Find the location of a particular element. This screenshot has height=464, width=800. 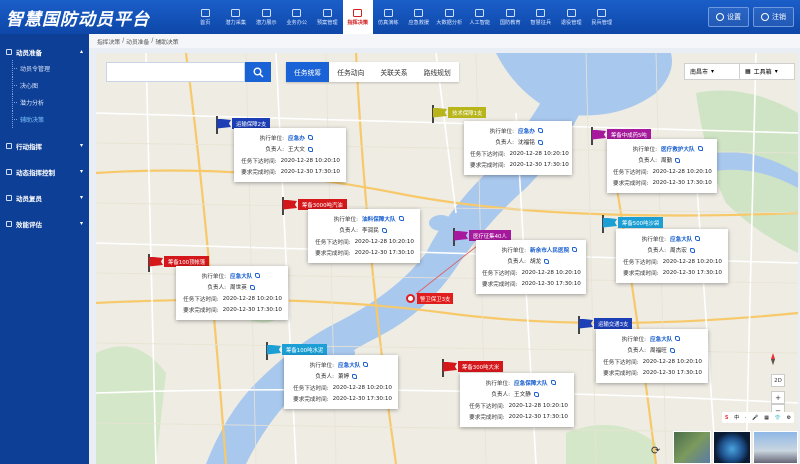

nav-item-command: 指挥决策 is located at coordinates (357, 17).